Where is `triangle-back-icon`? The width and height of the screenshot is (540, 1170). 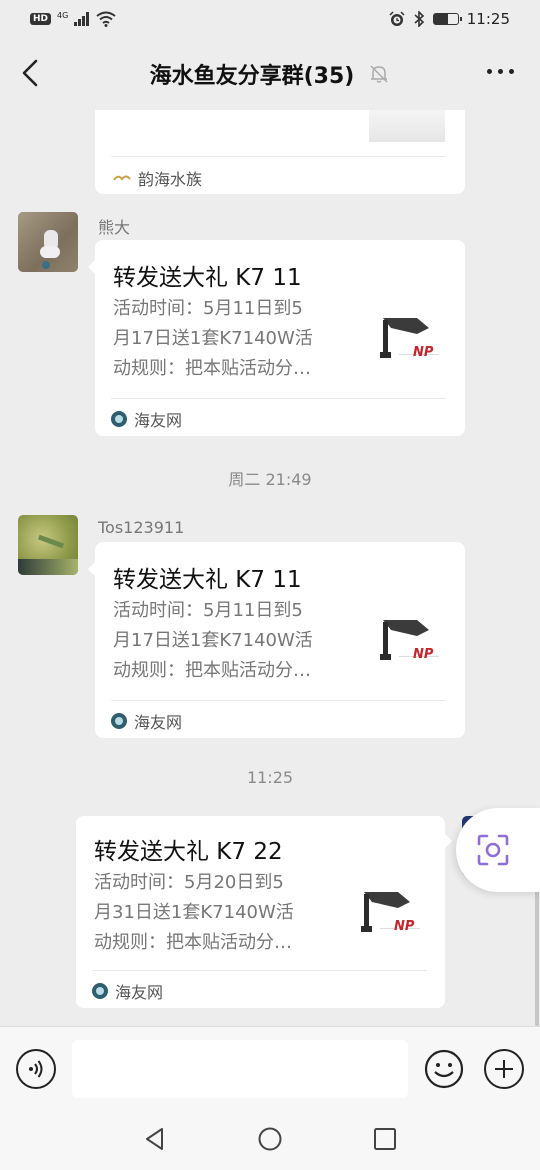 triangle-back-icon is located at coordinates (155, 1139).